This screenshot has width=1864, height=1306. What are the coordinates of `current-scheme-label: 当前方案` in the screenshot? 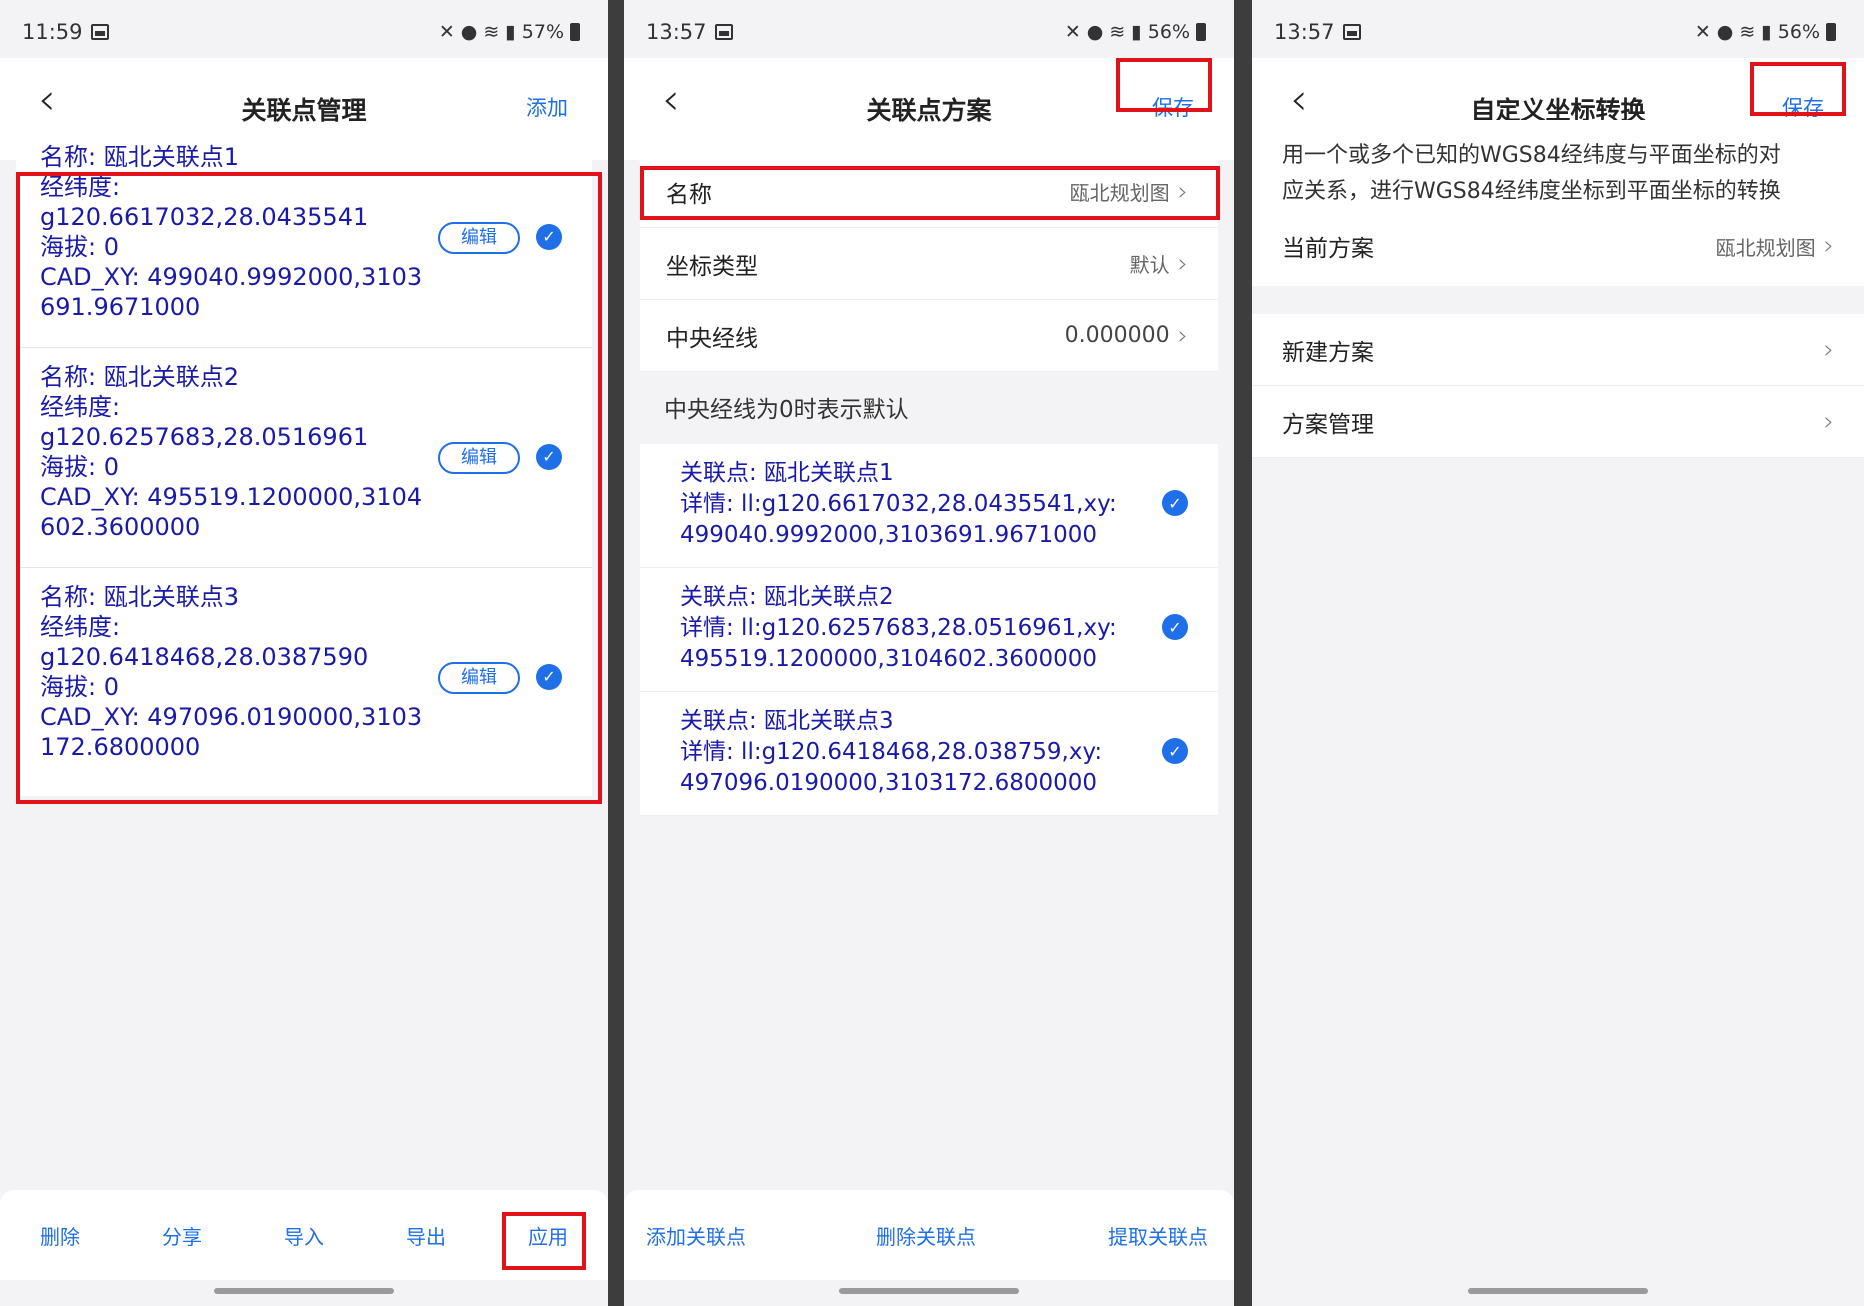 It's located at (1328, 249).